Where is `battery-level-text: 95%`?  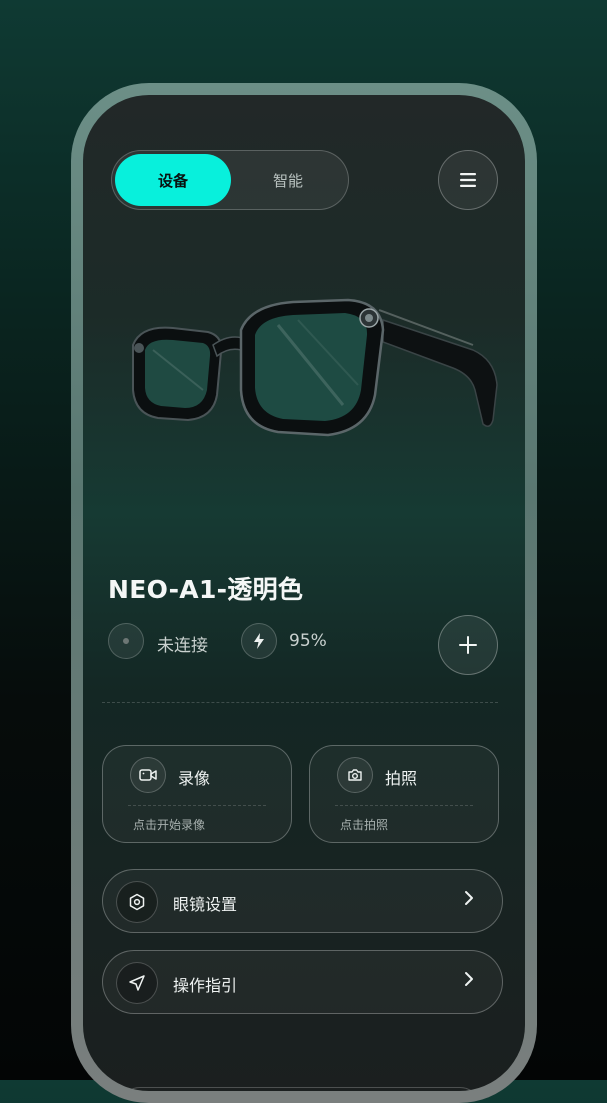 battery-level-text: 95% is located at coordinates (308, 641).